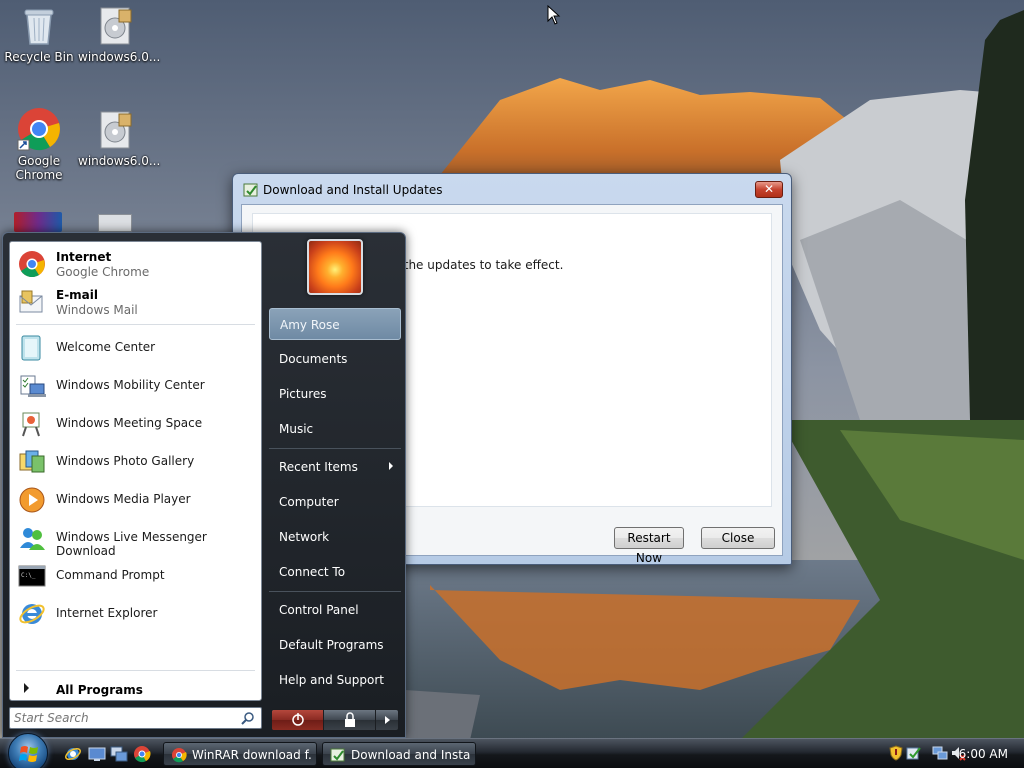 The image size is (1024, 768). Describe the element at coordinates (331, 645) in the screenshot. I see `places-label: Default Programs` at that location.